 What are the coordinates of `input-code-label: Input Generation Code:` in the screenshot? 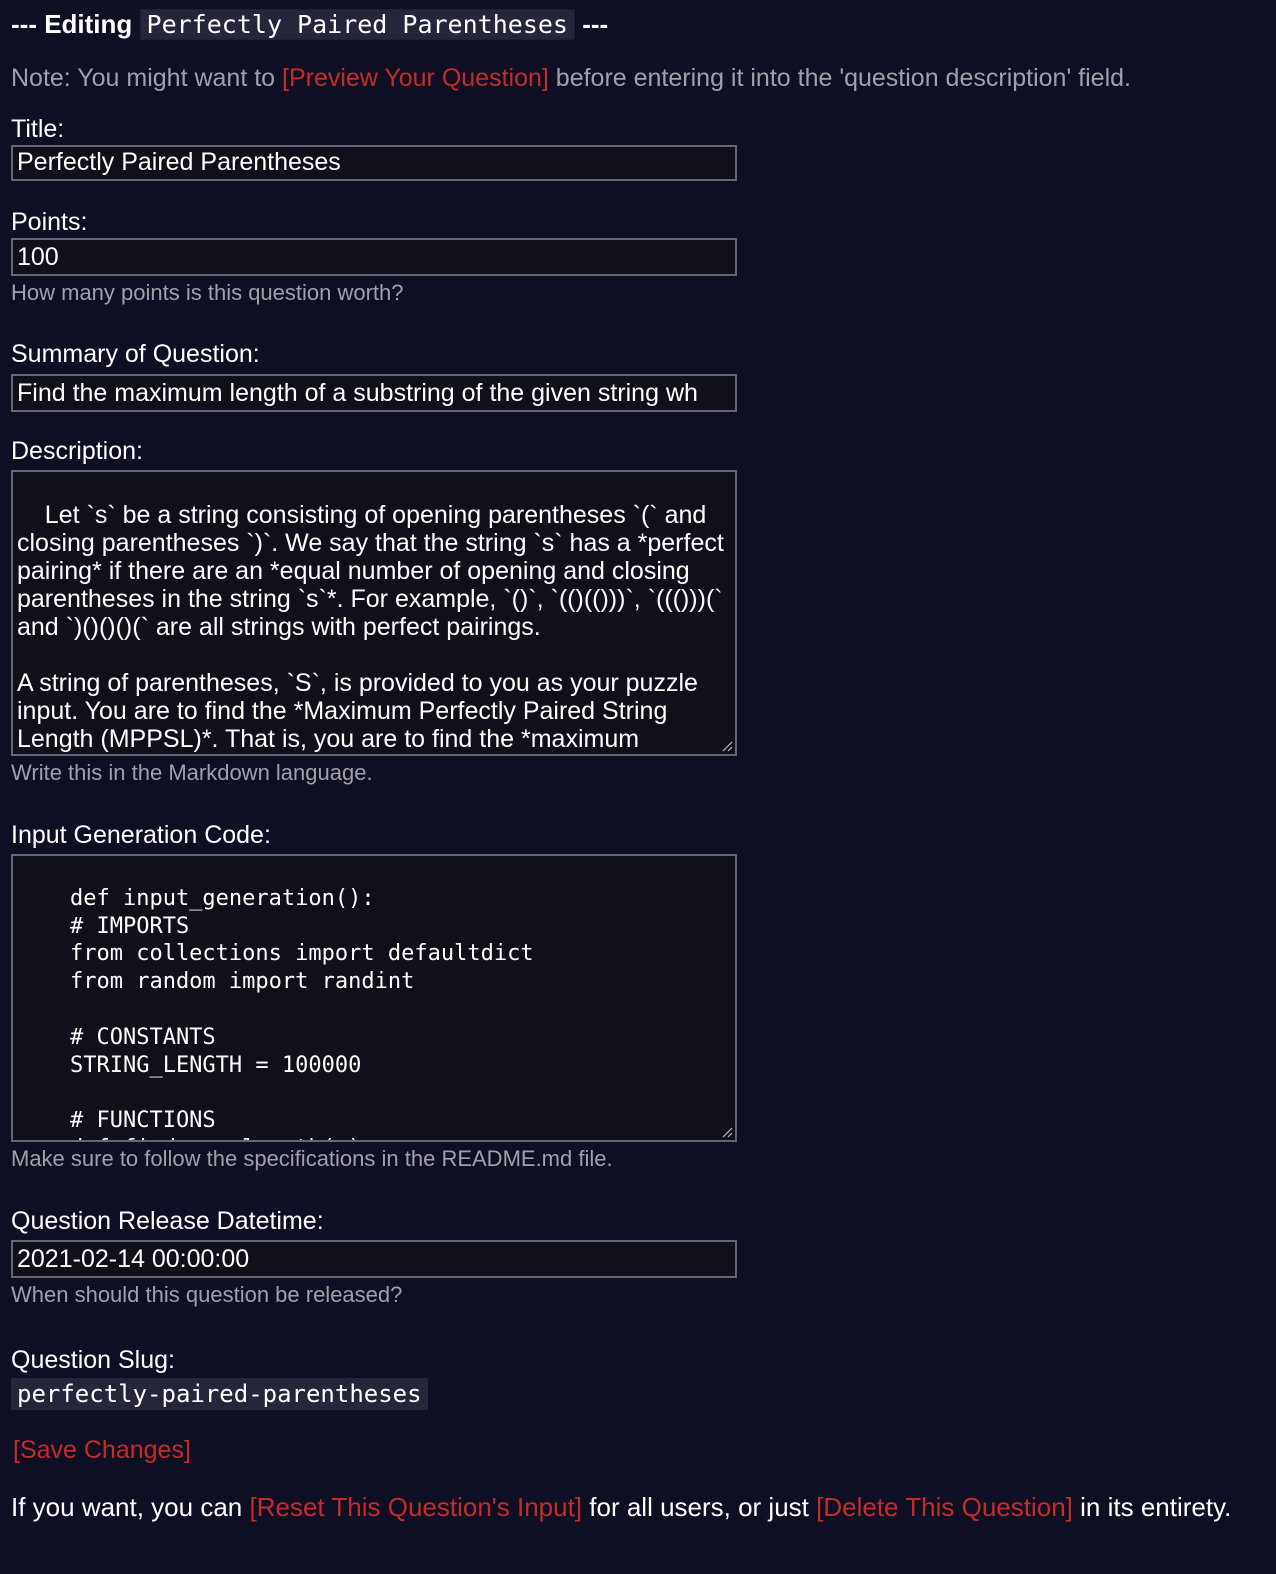 It's located at (141, 835).